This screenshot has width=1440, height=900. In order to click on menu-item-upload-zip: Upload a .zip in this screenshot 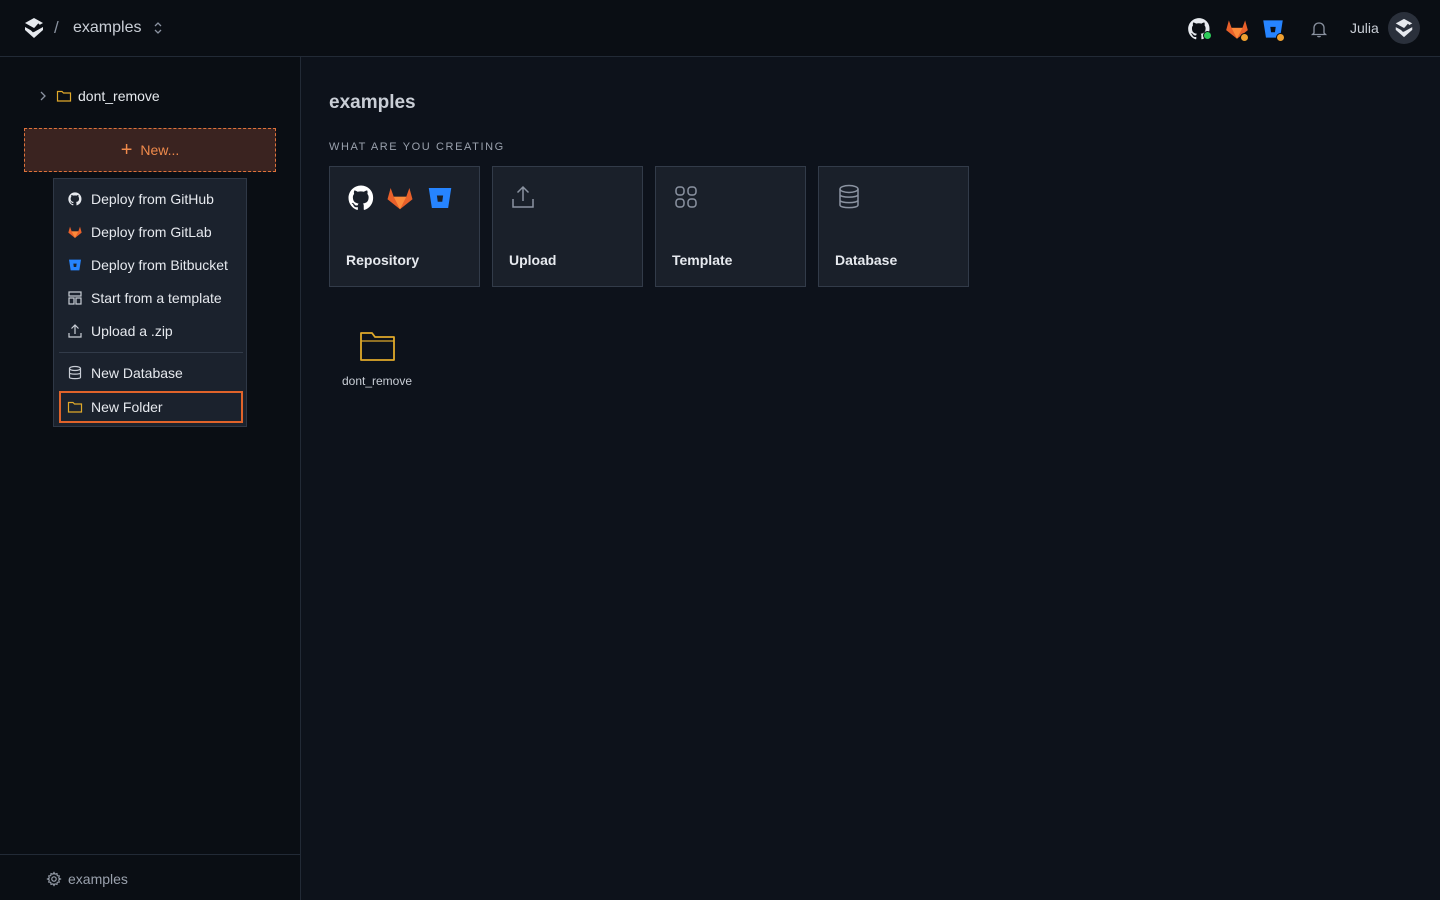, I will do `click(151, 331)`.